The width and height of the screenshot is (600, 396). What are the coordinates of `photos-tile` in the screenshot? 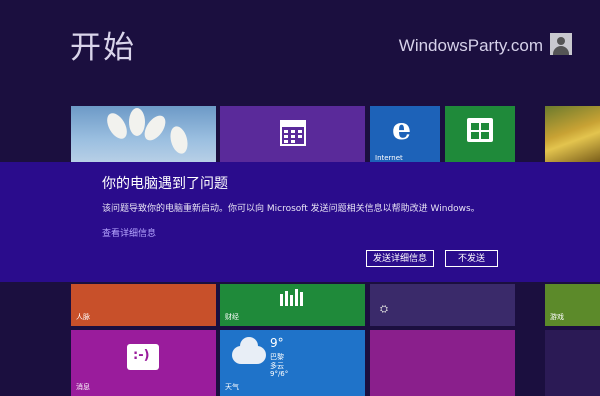 It's located at (143, 134).